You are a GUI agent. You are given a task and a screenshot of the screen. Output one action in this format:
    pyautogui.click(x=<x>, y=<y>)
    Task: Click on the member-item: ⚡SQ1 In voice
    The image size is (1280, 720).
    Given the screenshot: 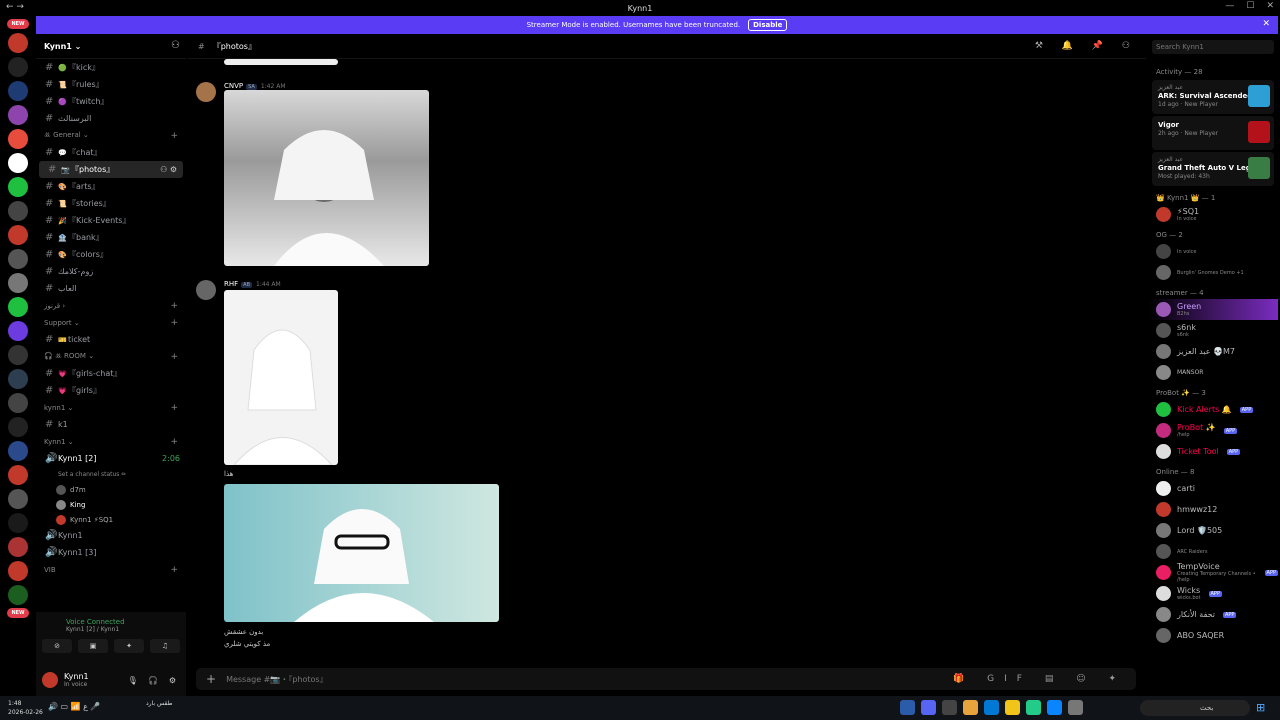 What is the action you would take?
    pyautogui.click(x=1213, y=214)
    